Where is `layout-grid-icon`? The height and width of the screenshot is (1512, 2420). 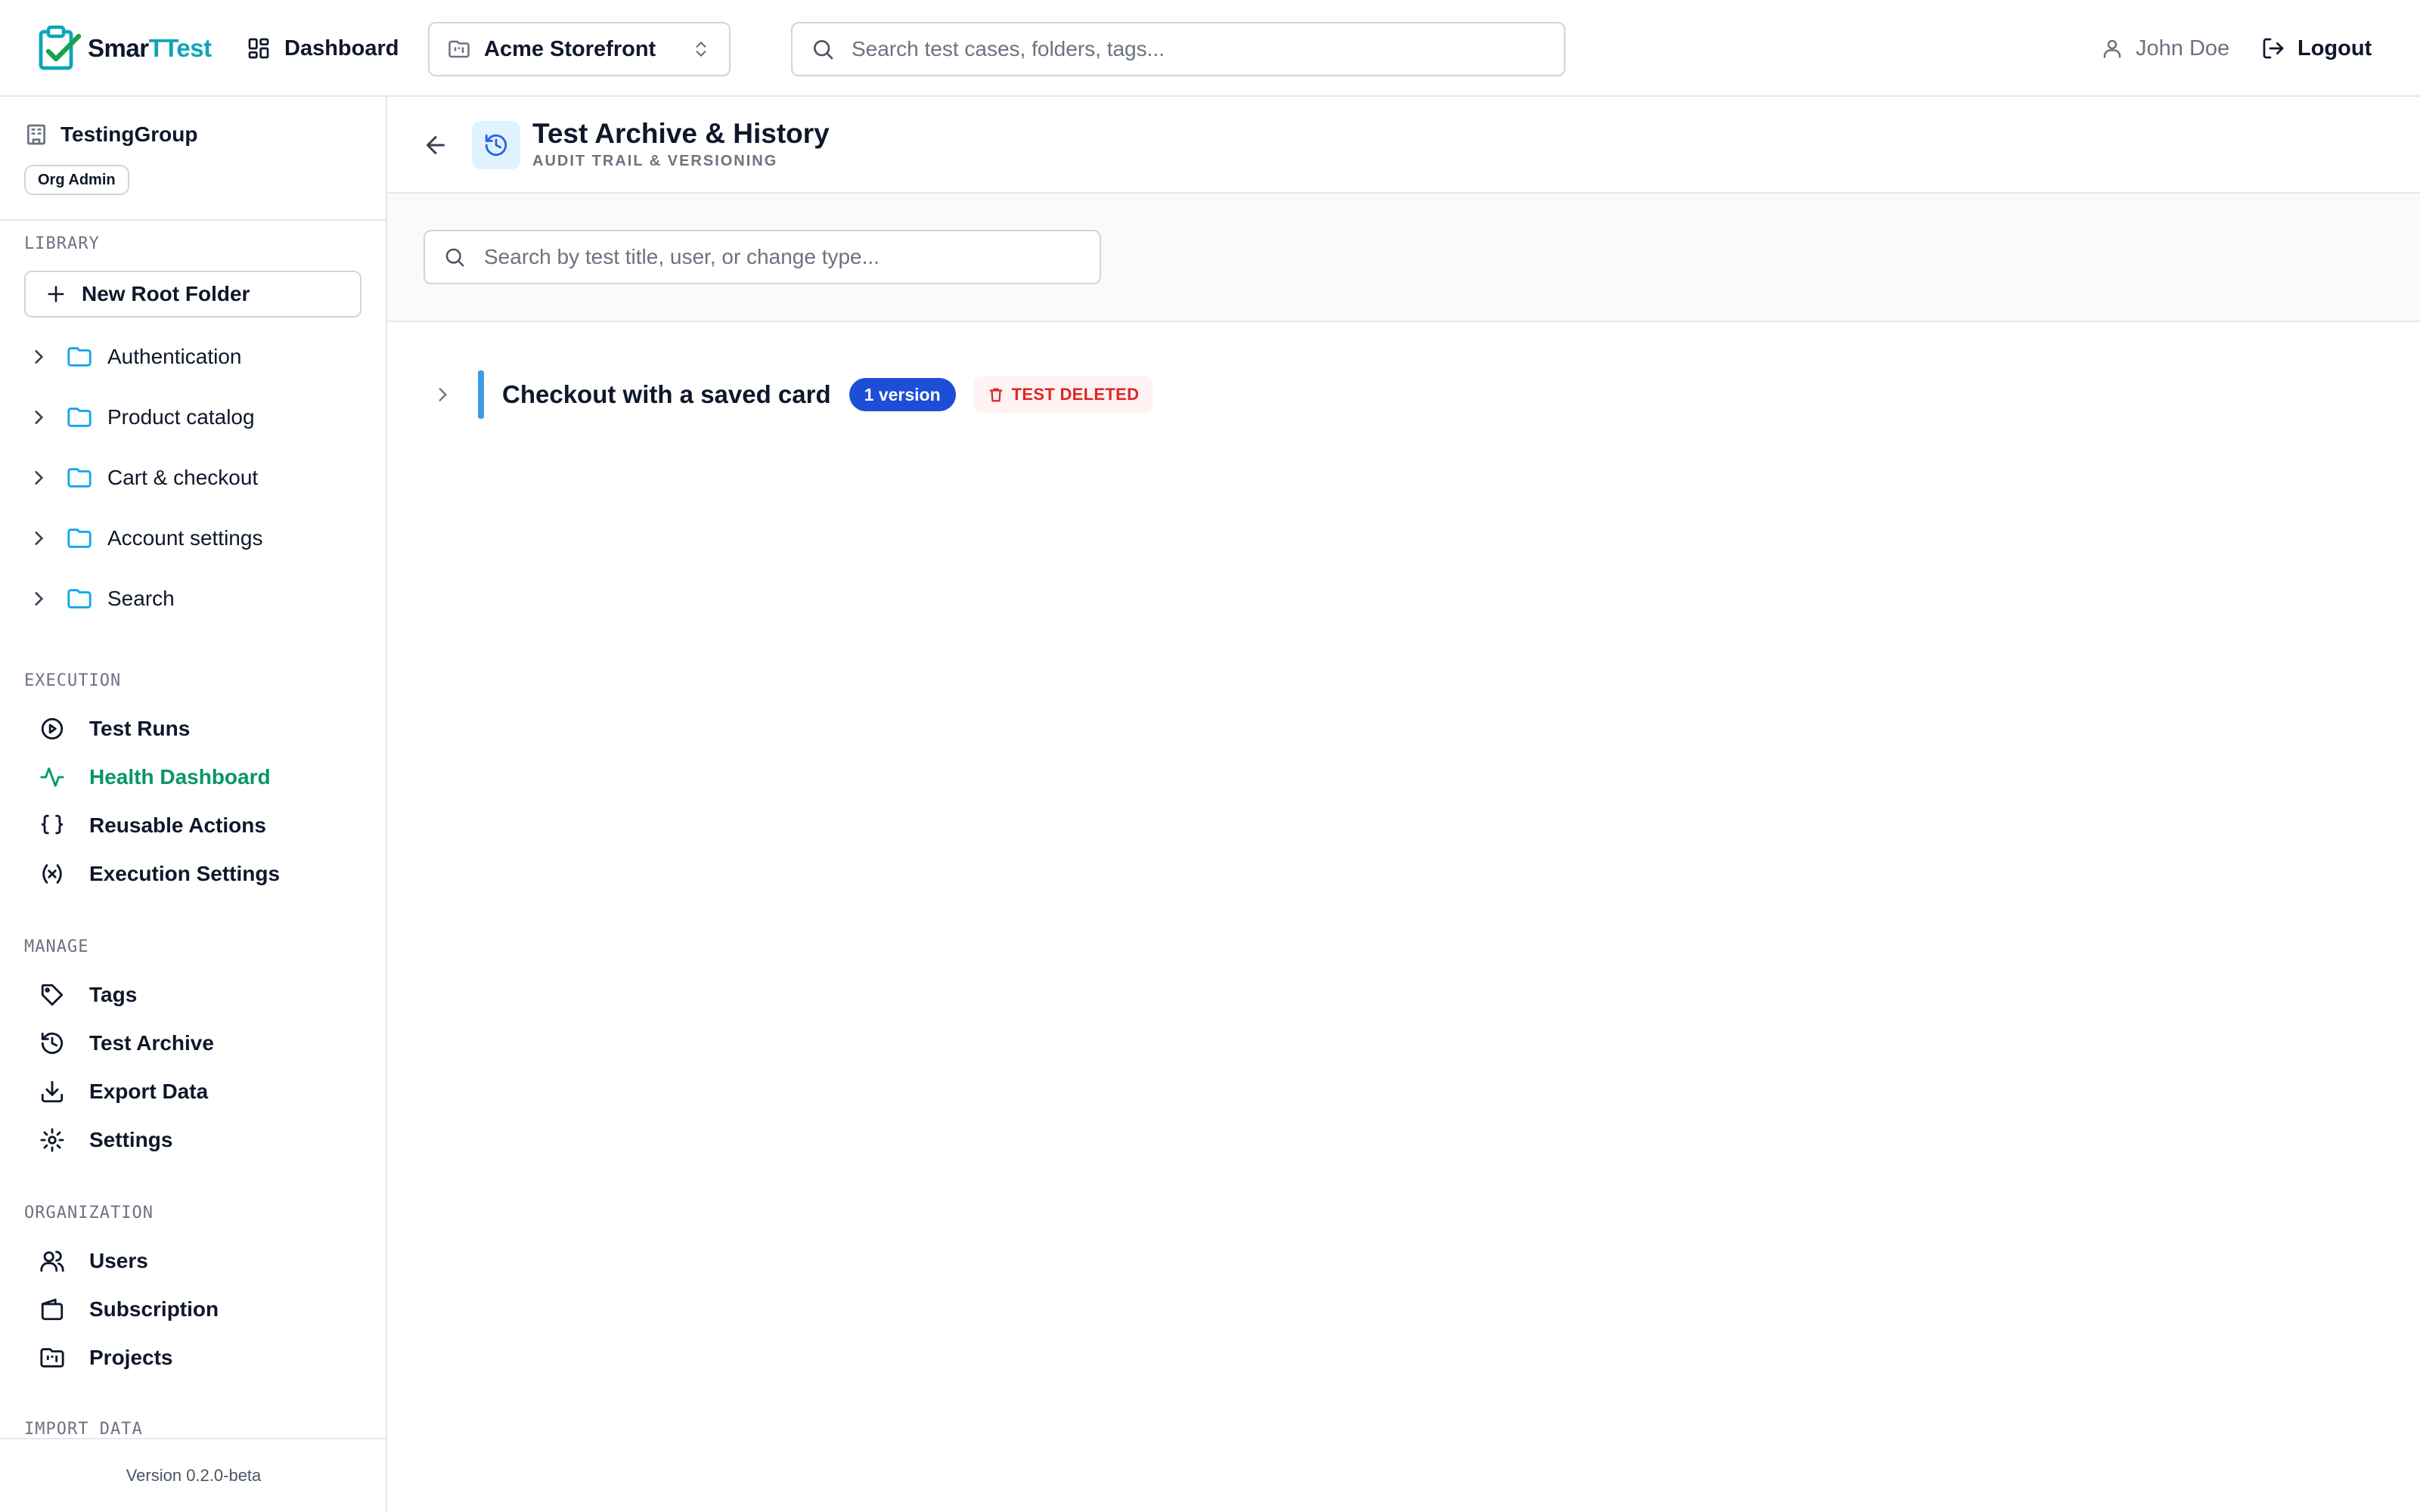 layout-grid-icon is located at coordinates (258, 48).